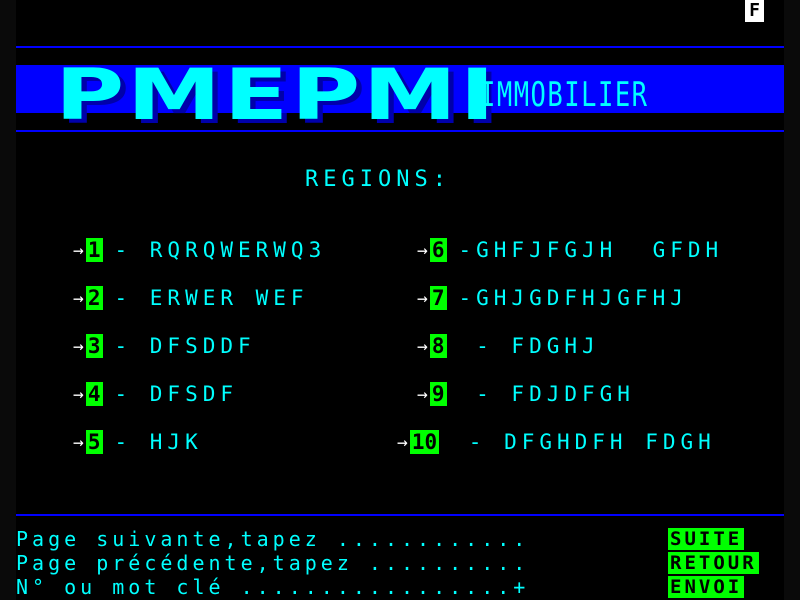  I want to click on region-item-8: → 8 - FDGHJ, so click(508, 346).